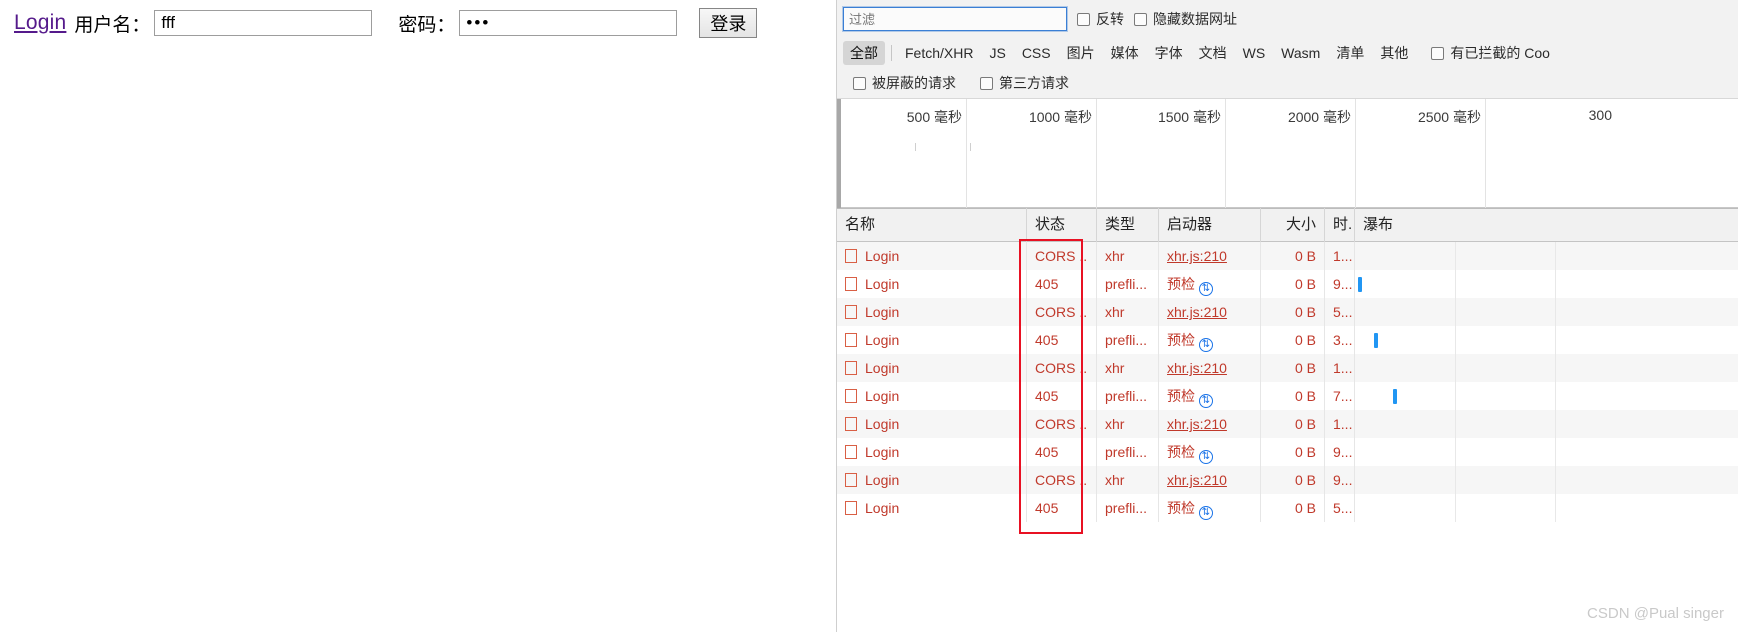  What do you see at coordinates (1185, 19) in the screenshot?
I see `hide-data-urls-checkbox-group: 隐藏数据网址` at bounding box center [1185, 19].